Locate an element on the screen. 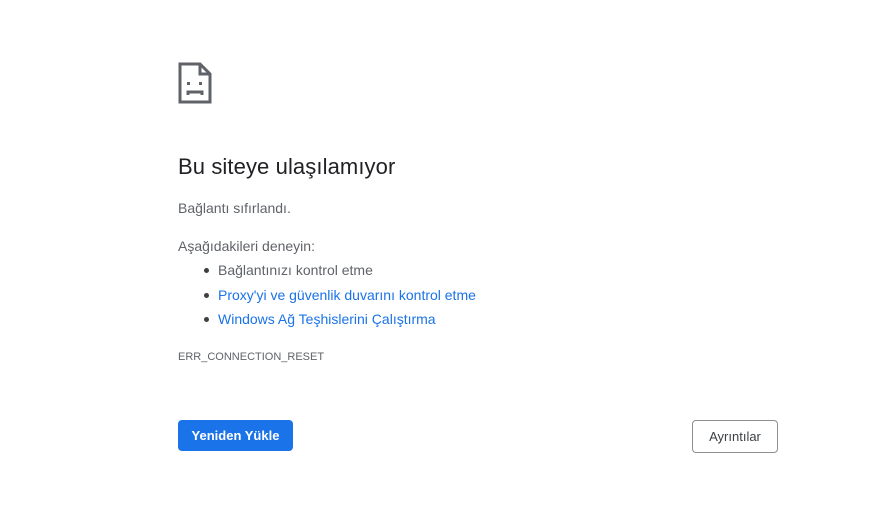 The image size is (888, 518). suggestion-item: Windows Ağ Teşhislerini Çalıştırma is located at coordinates (327, 319).